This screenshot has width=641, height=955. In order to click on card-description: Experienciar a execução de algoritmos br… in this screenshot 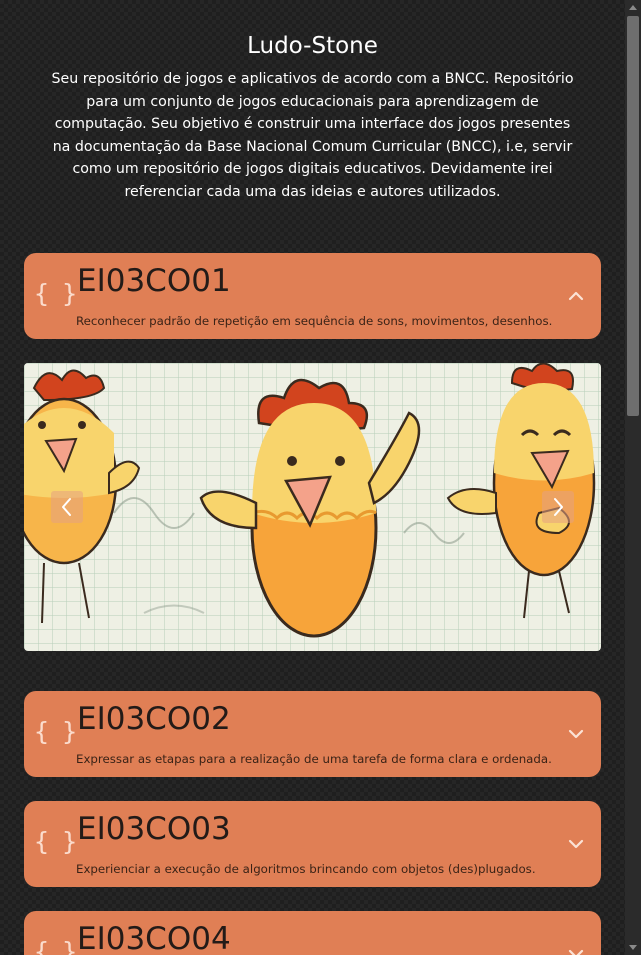, I will do `click(306, 869)`.